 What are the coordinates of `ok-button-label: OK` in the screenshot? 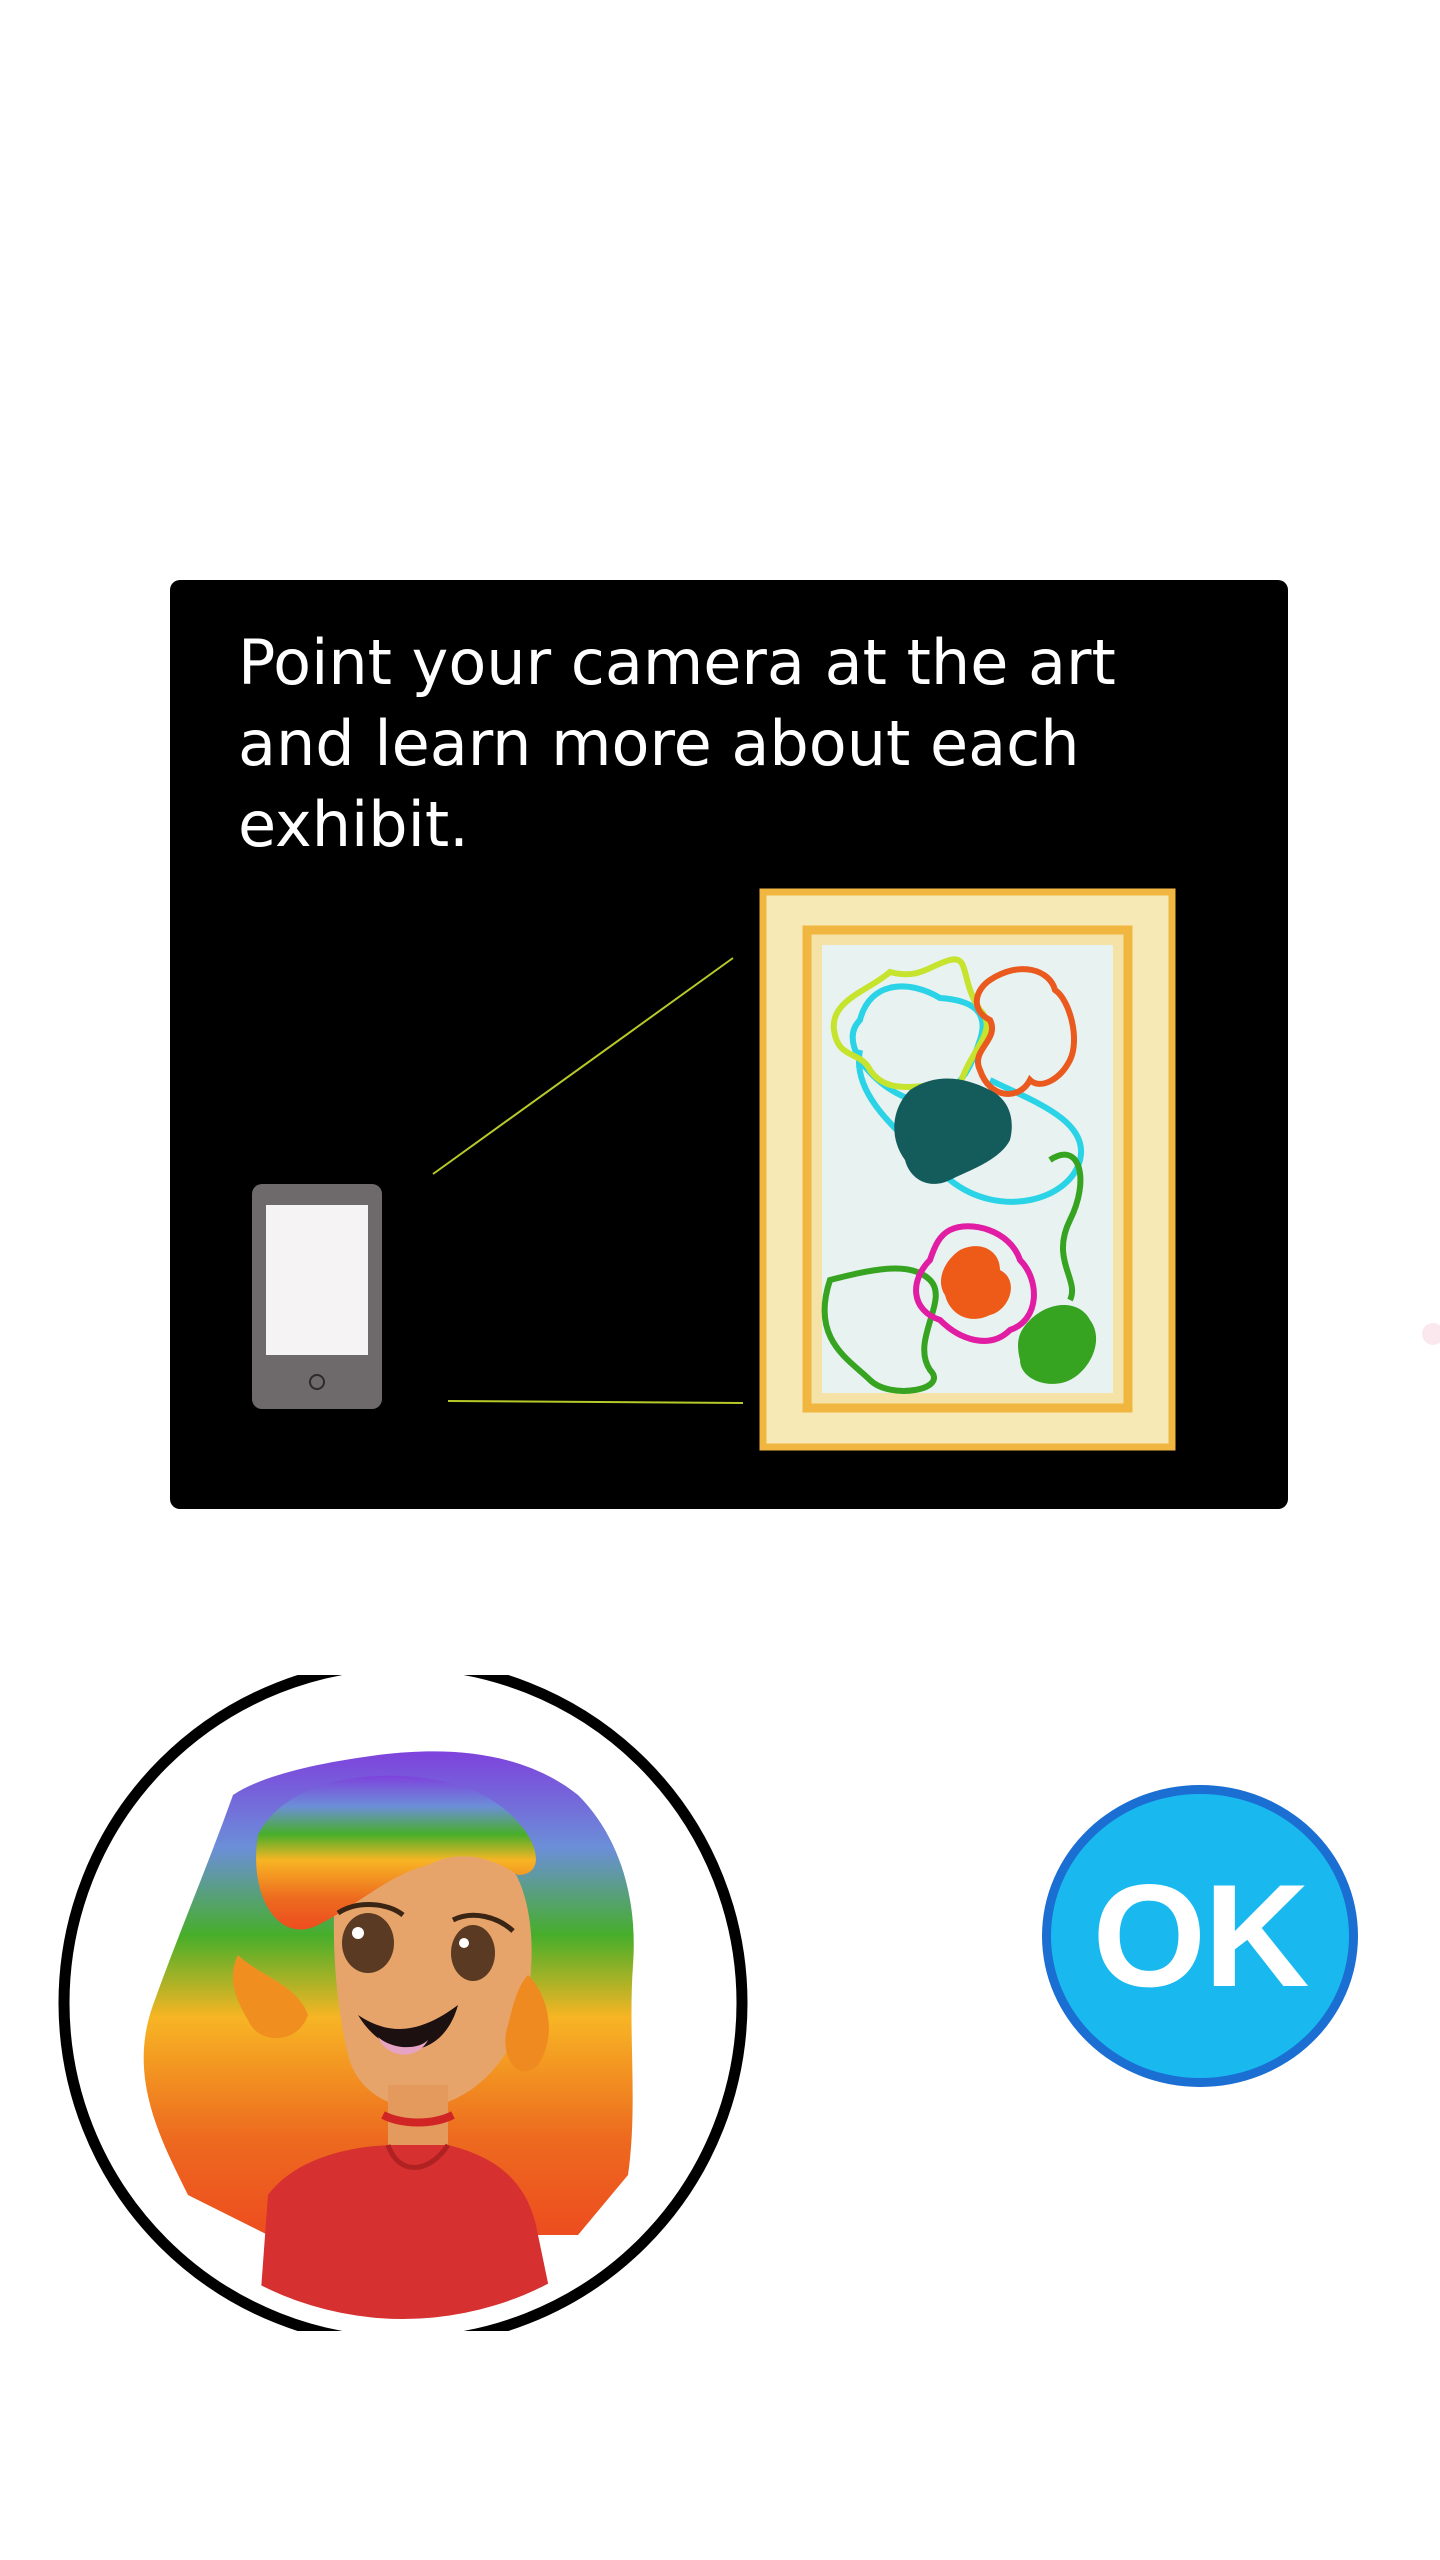 It's located at (1201, 1935).